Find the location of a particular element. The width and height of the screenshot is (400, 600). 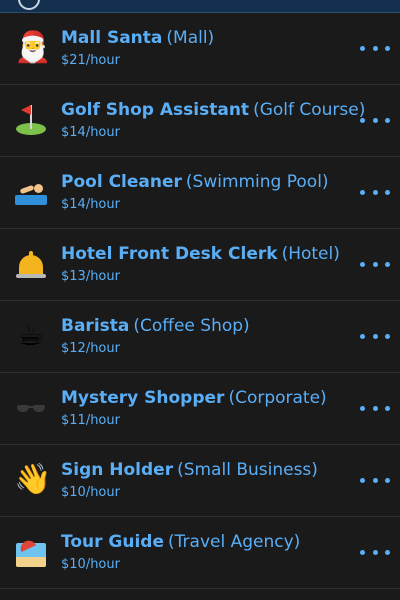

job-location: (Small Business) is located at coordinates (247, 470).